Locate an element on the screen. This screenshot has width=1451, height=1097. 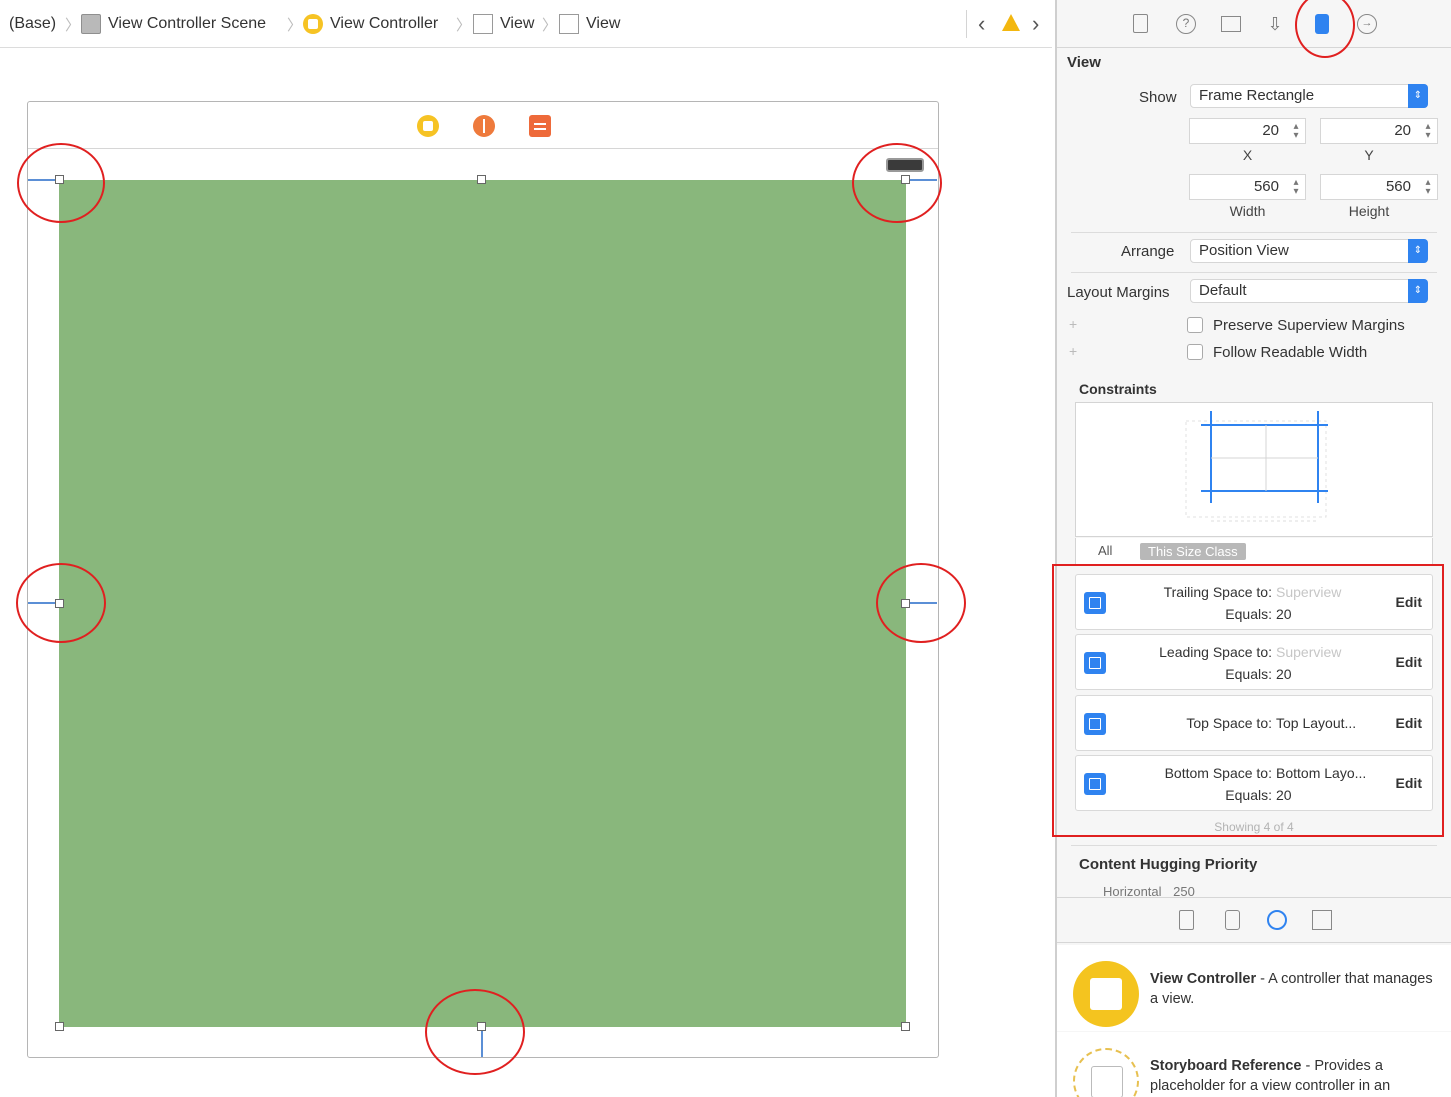
file-inspector-icon is located at coordinates (1140, 23).